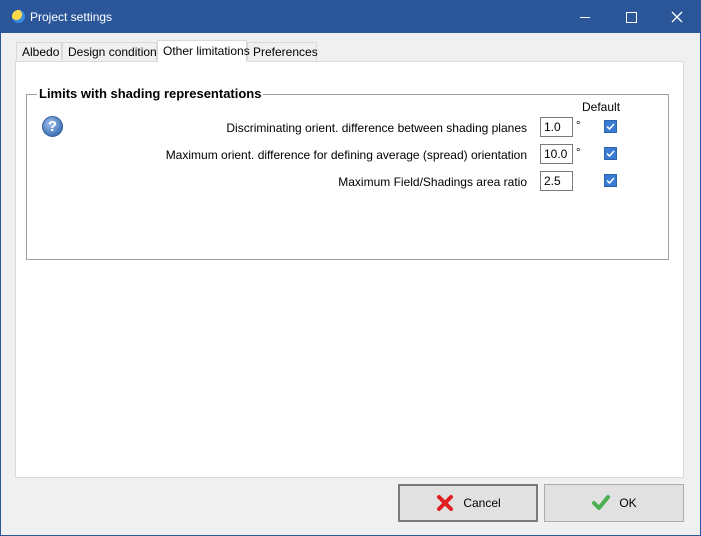  What do you see at coordinates (614, 503) in the screenshot?
I see `ok-button: OK` at bounding box center [614, 503].